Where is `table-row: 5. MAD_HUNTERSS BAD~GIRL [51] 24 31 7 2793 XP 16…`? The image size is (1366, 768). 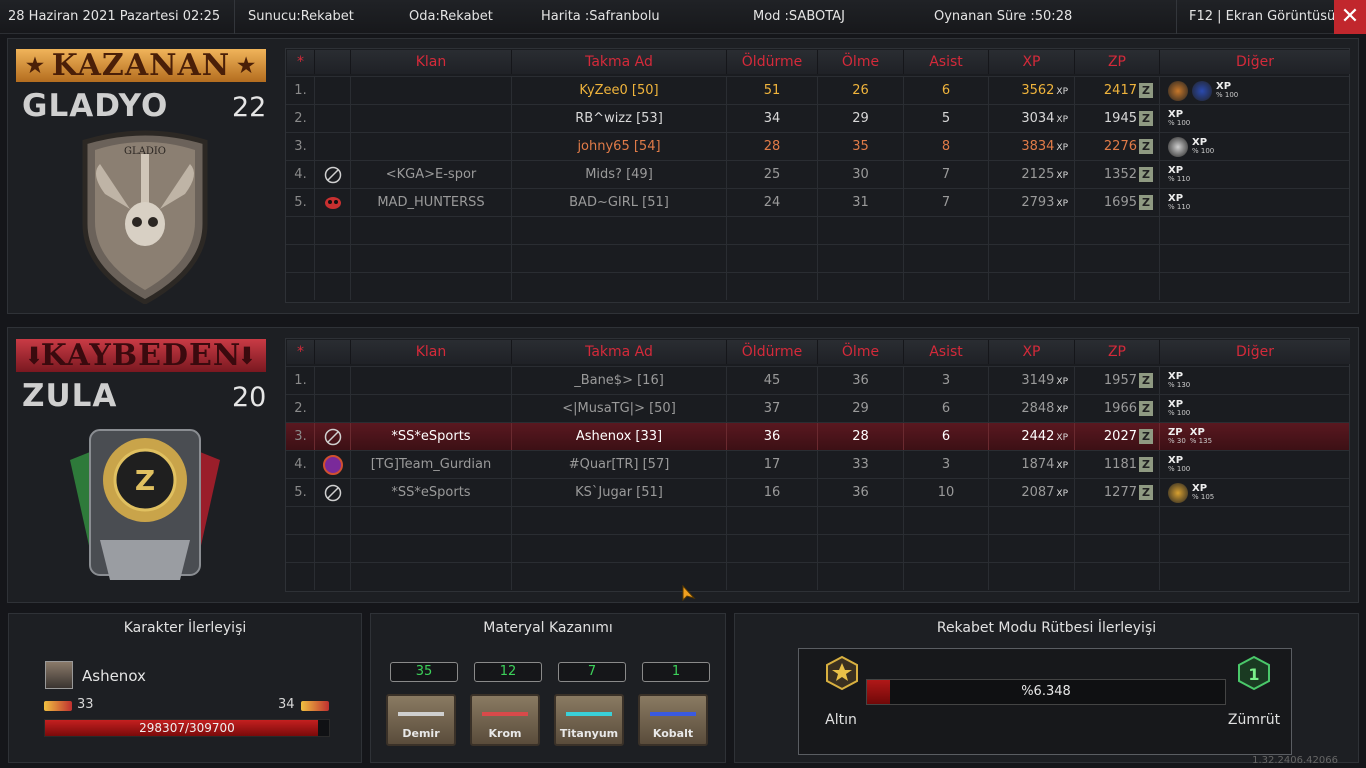
table-row: 5. MAD_HUNTERSS BAD~GIRL [51] 24 31 7 2793 XP 16… is located at coordinates (817, 202).